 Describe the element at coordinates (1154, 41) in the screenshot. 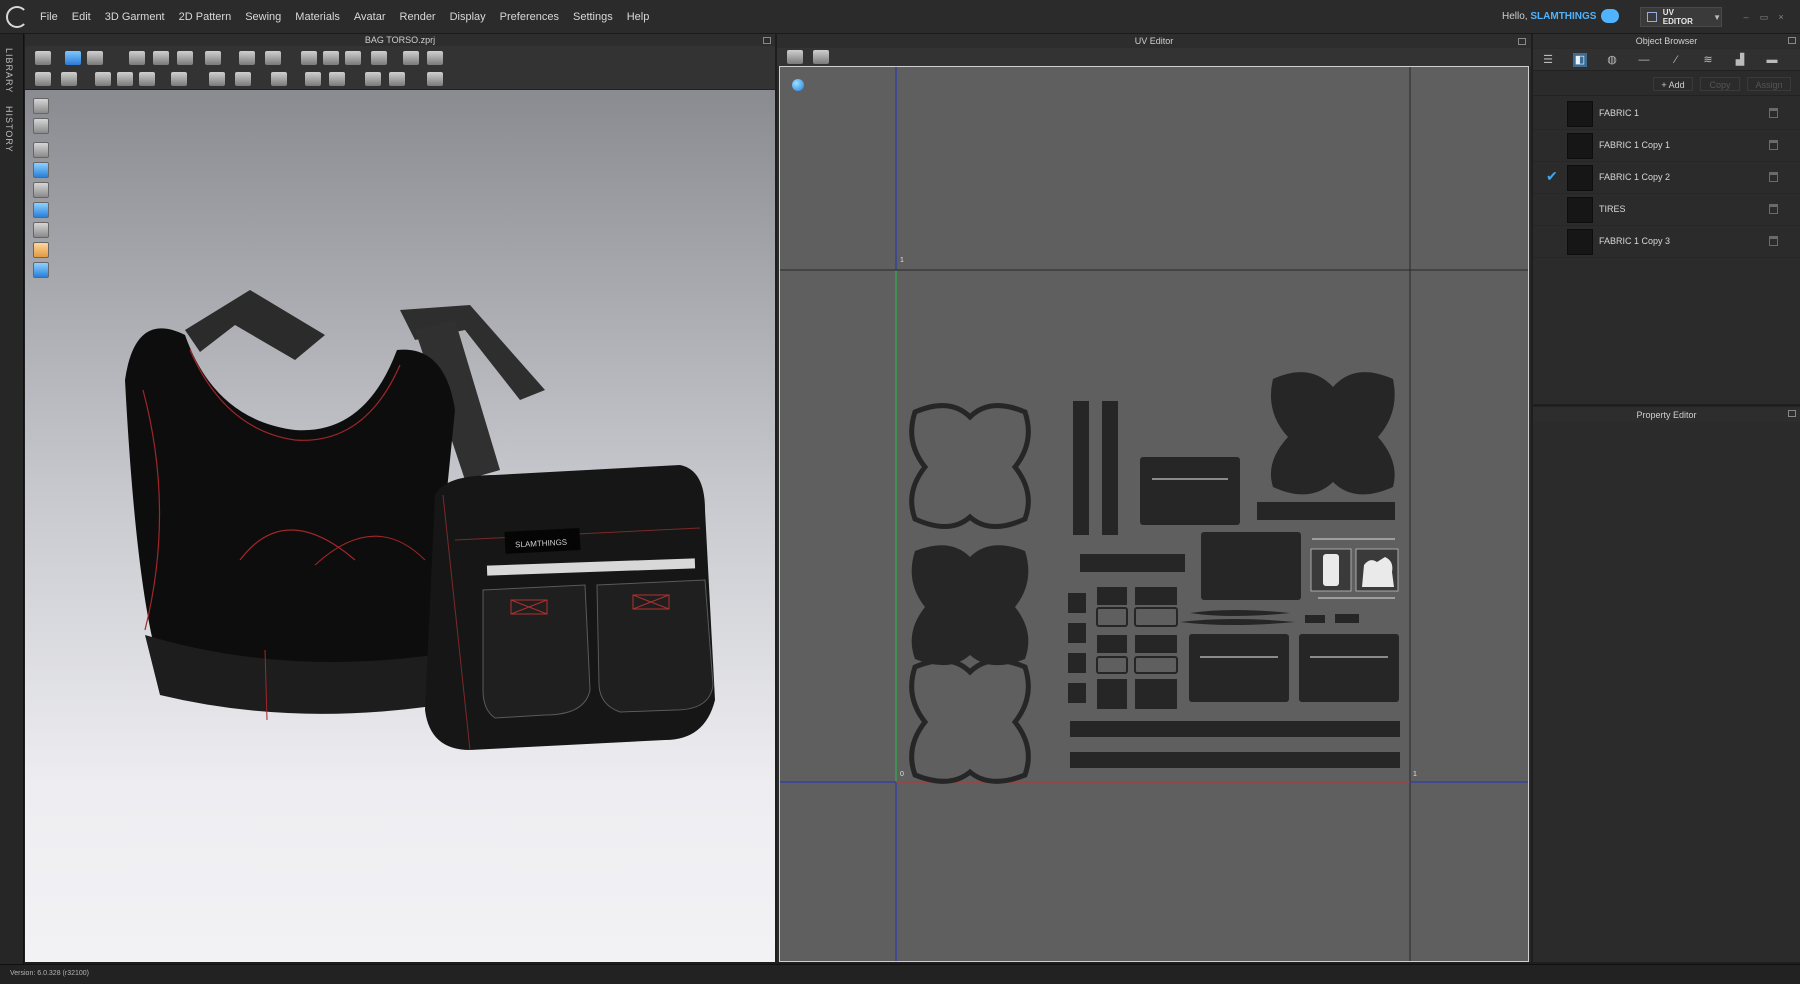

I see `uv-editor-title: UV Editor` at that location.